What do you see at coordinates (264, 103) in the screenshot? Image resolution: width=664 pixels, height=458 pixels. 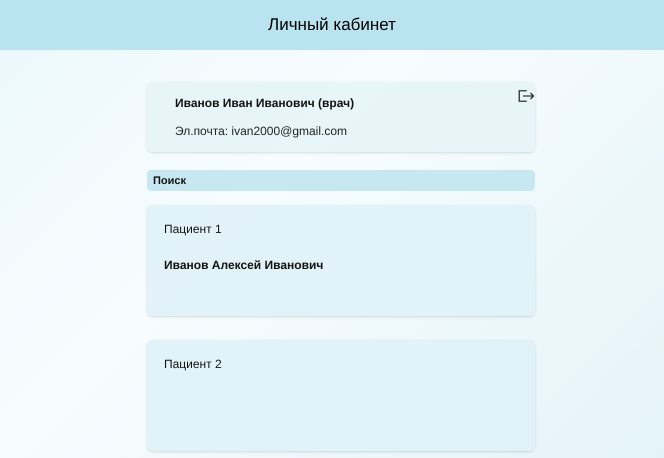 I see `doctor-name: Иванов Иван Иванович (врач)` at bounding box center [264, 103].